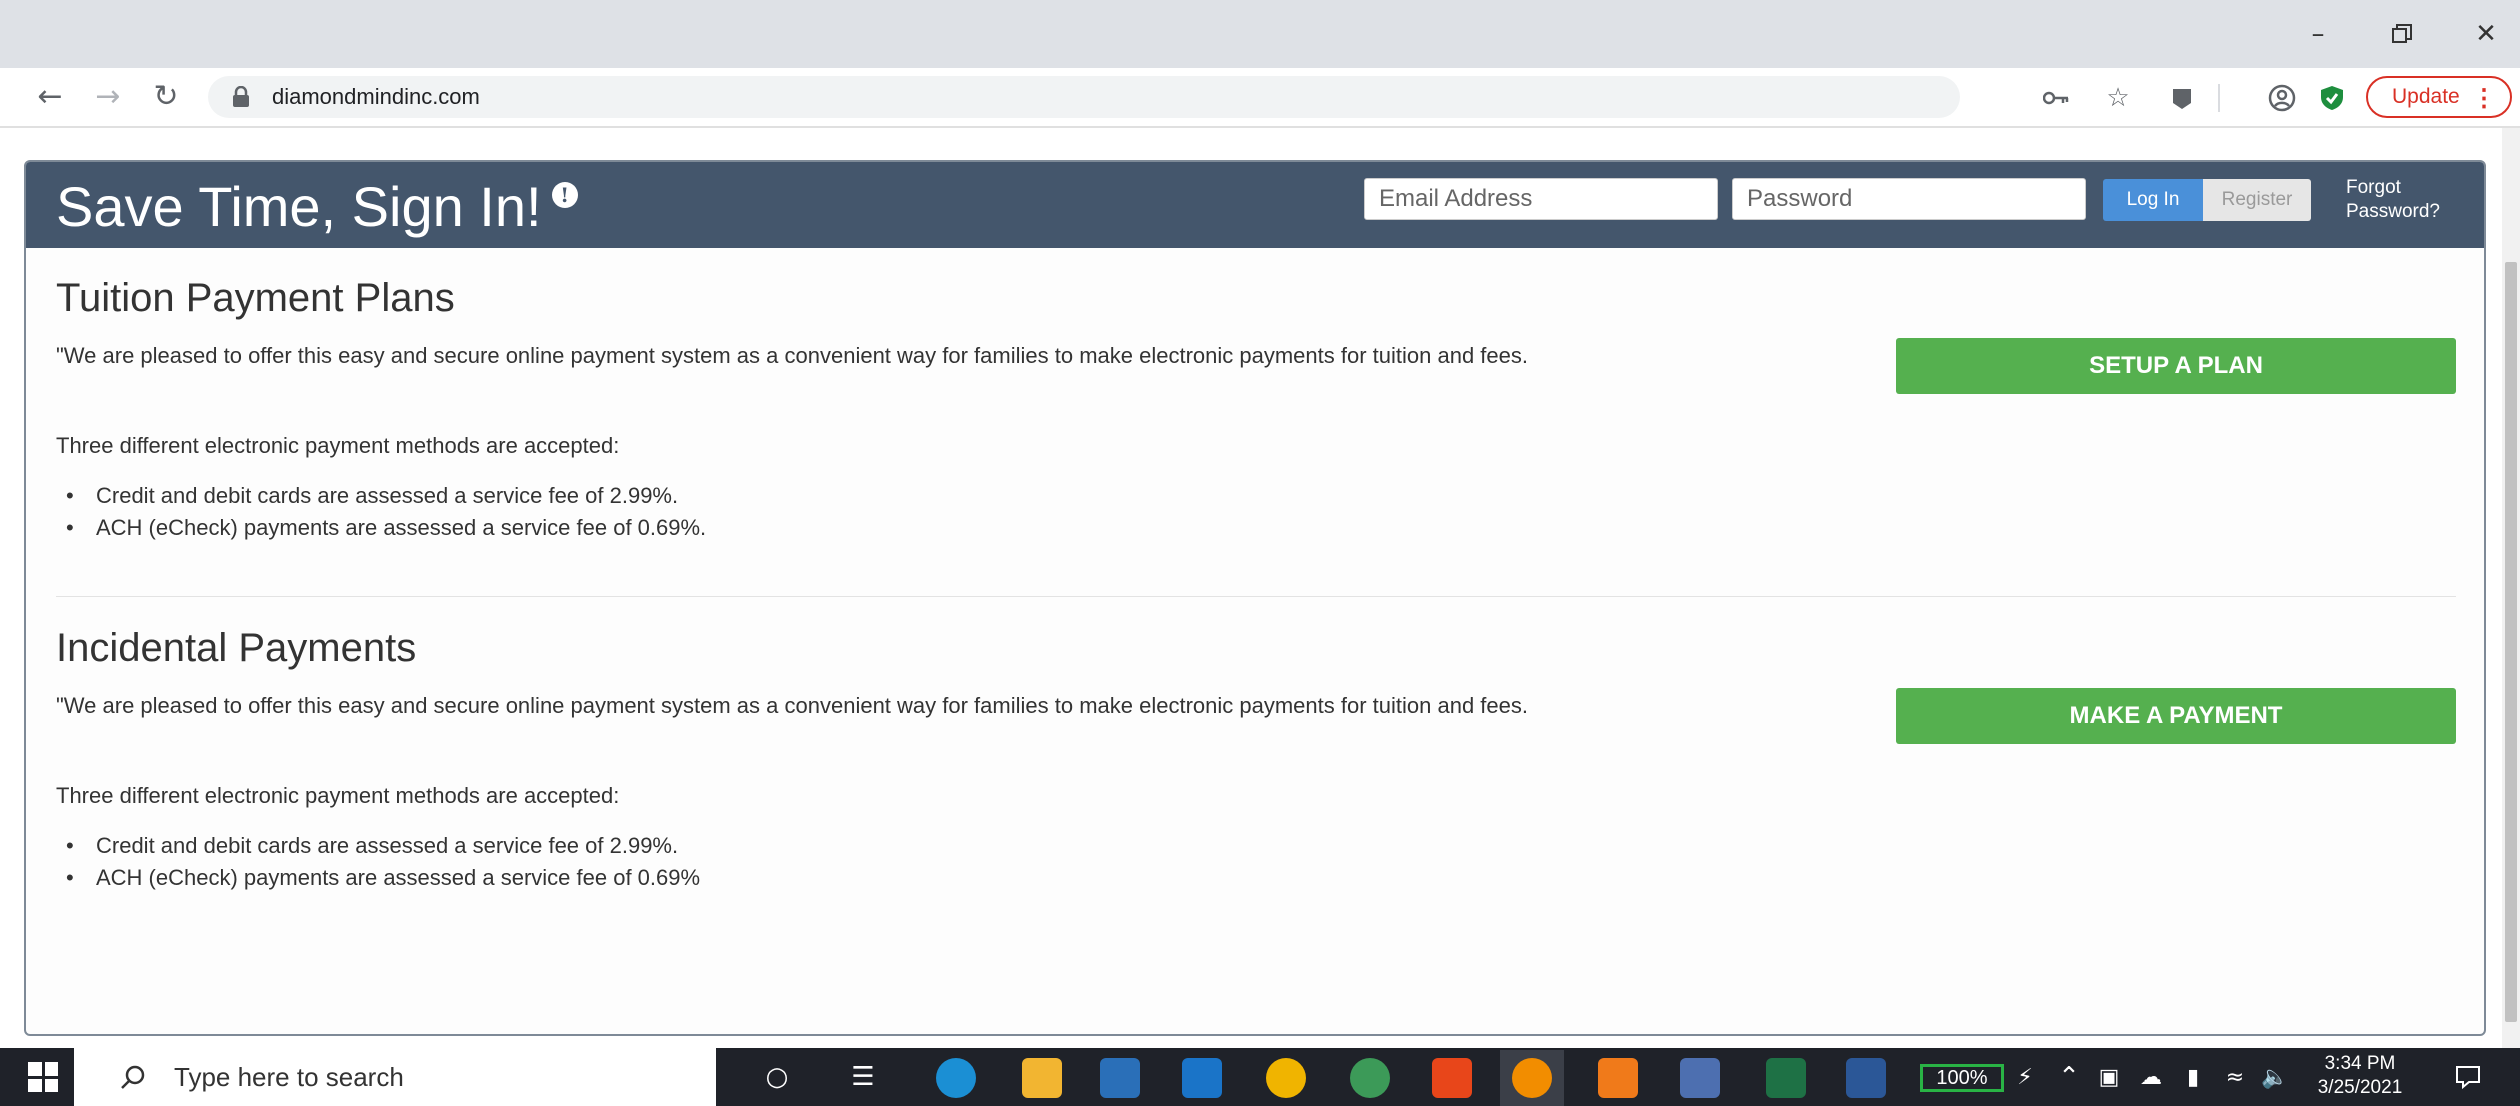  I want to click on scrollbar-thumb, so click(2511, 642).